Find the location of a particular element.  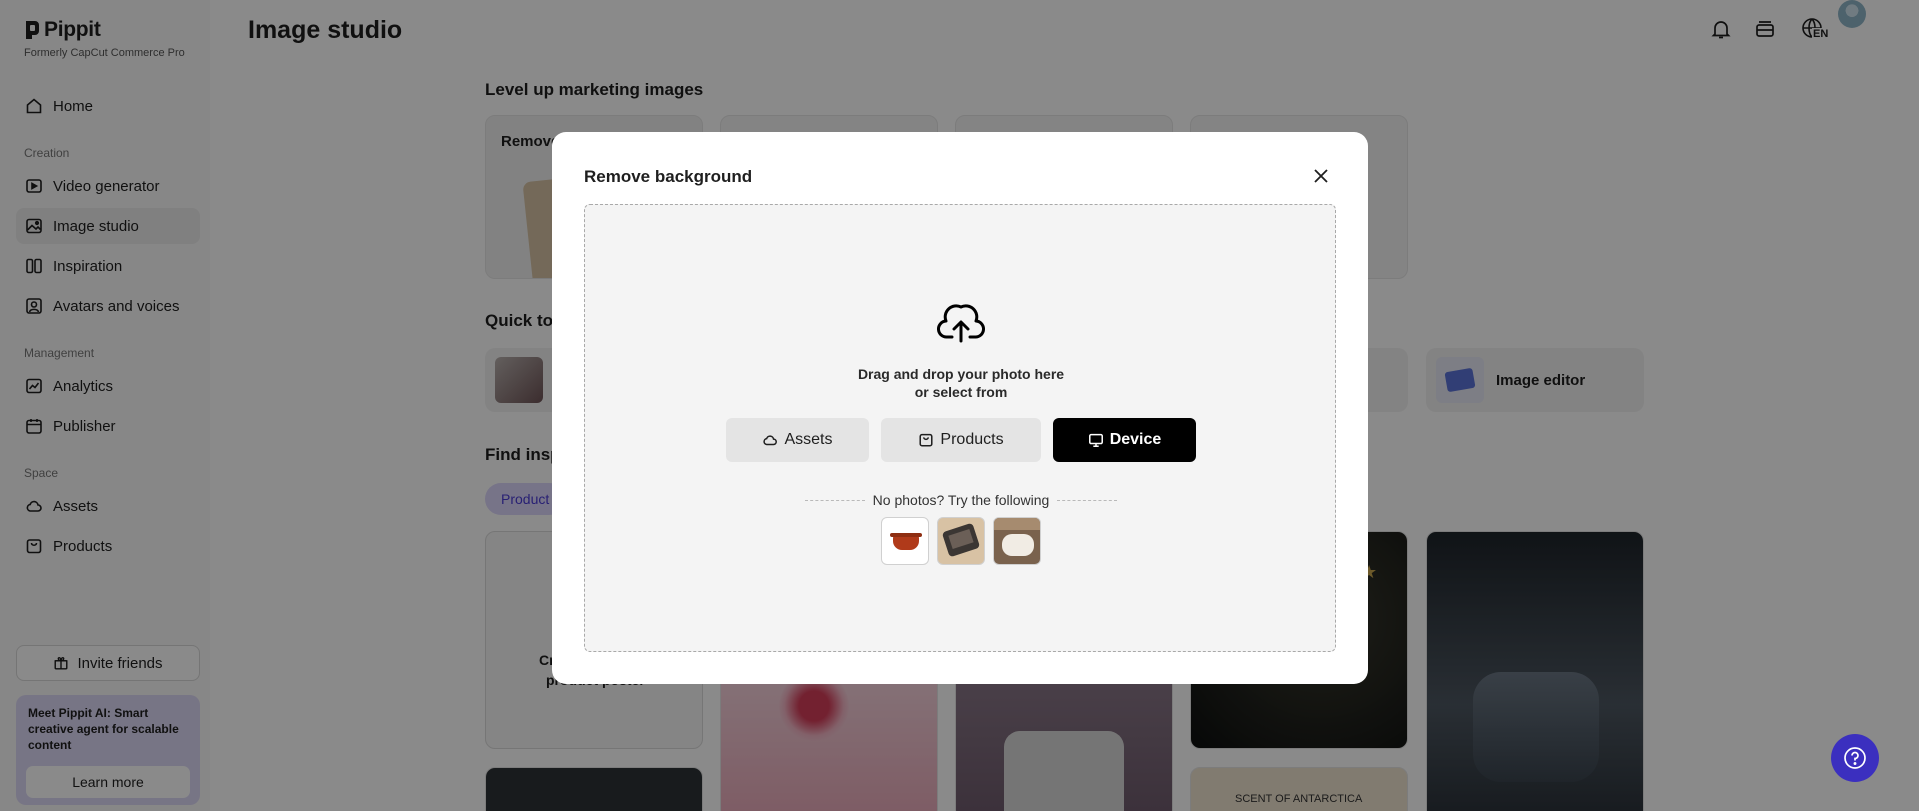

drop-instruction-sub: or select from is located at coordinates (961, 392).